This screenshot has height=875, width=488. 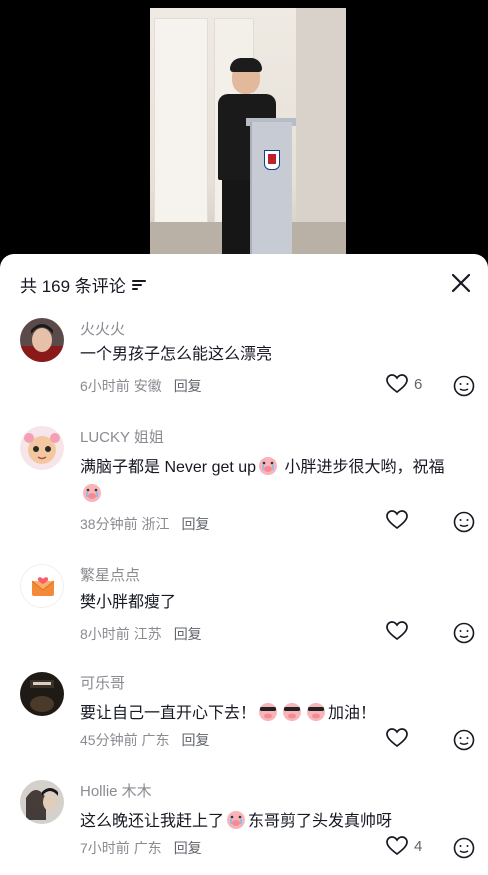 I want to click on comment-text: 一个男孩子怎么能这么漂亮, so click(x=176, y=354).